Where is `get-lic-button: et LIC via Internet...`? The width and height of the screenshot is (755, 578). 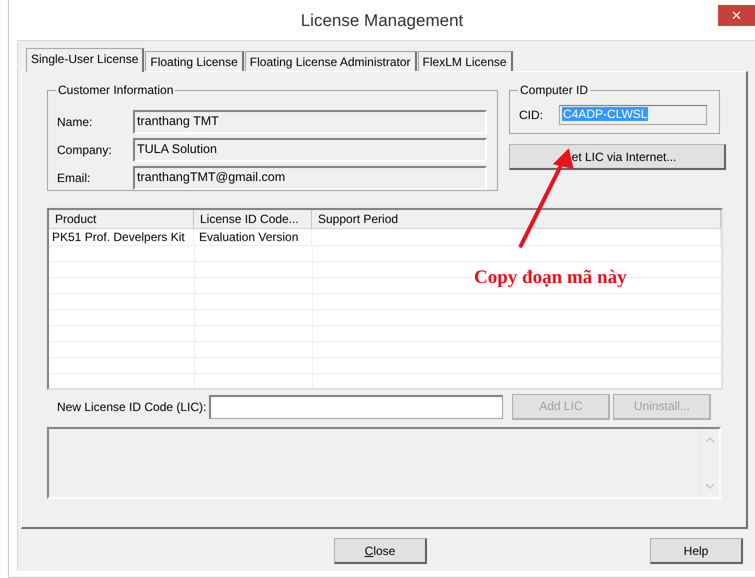
get-lic-button: et LIC via Internet... is located at coordinates (617, 157).